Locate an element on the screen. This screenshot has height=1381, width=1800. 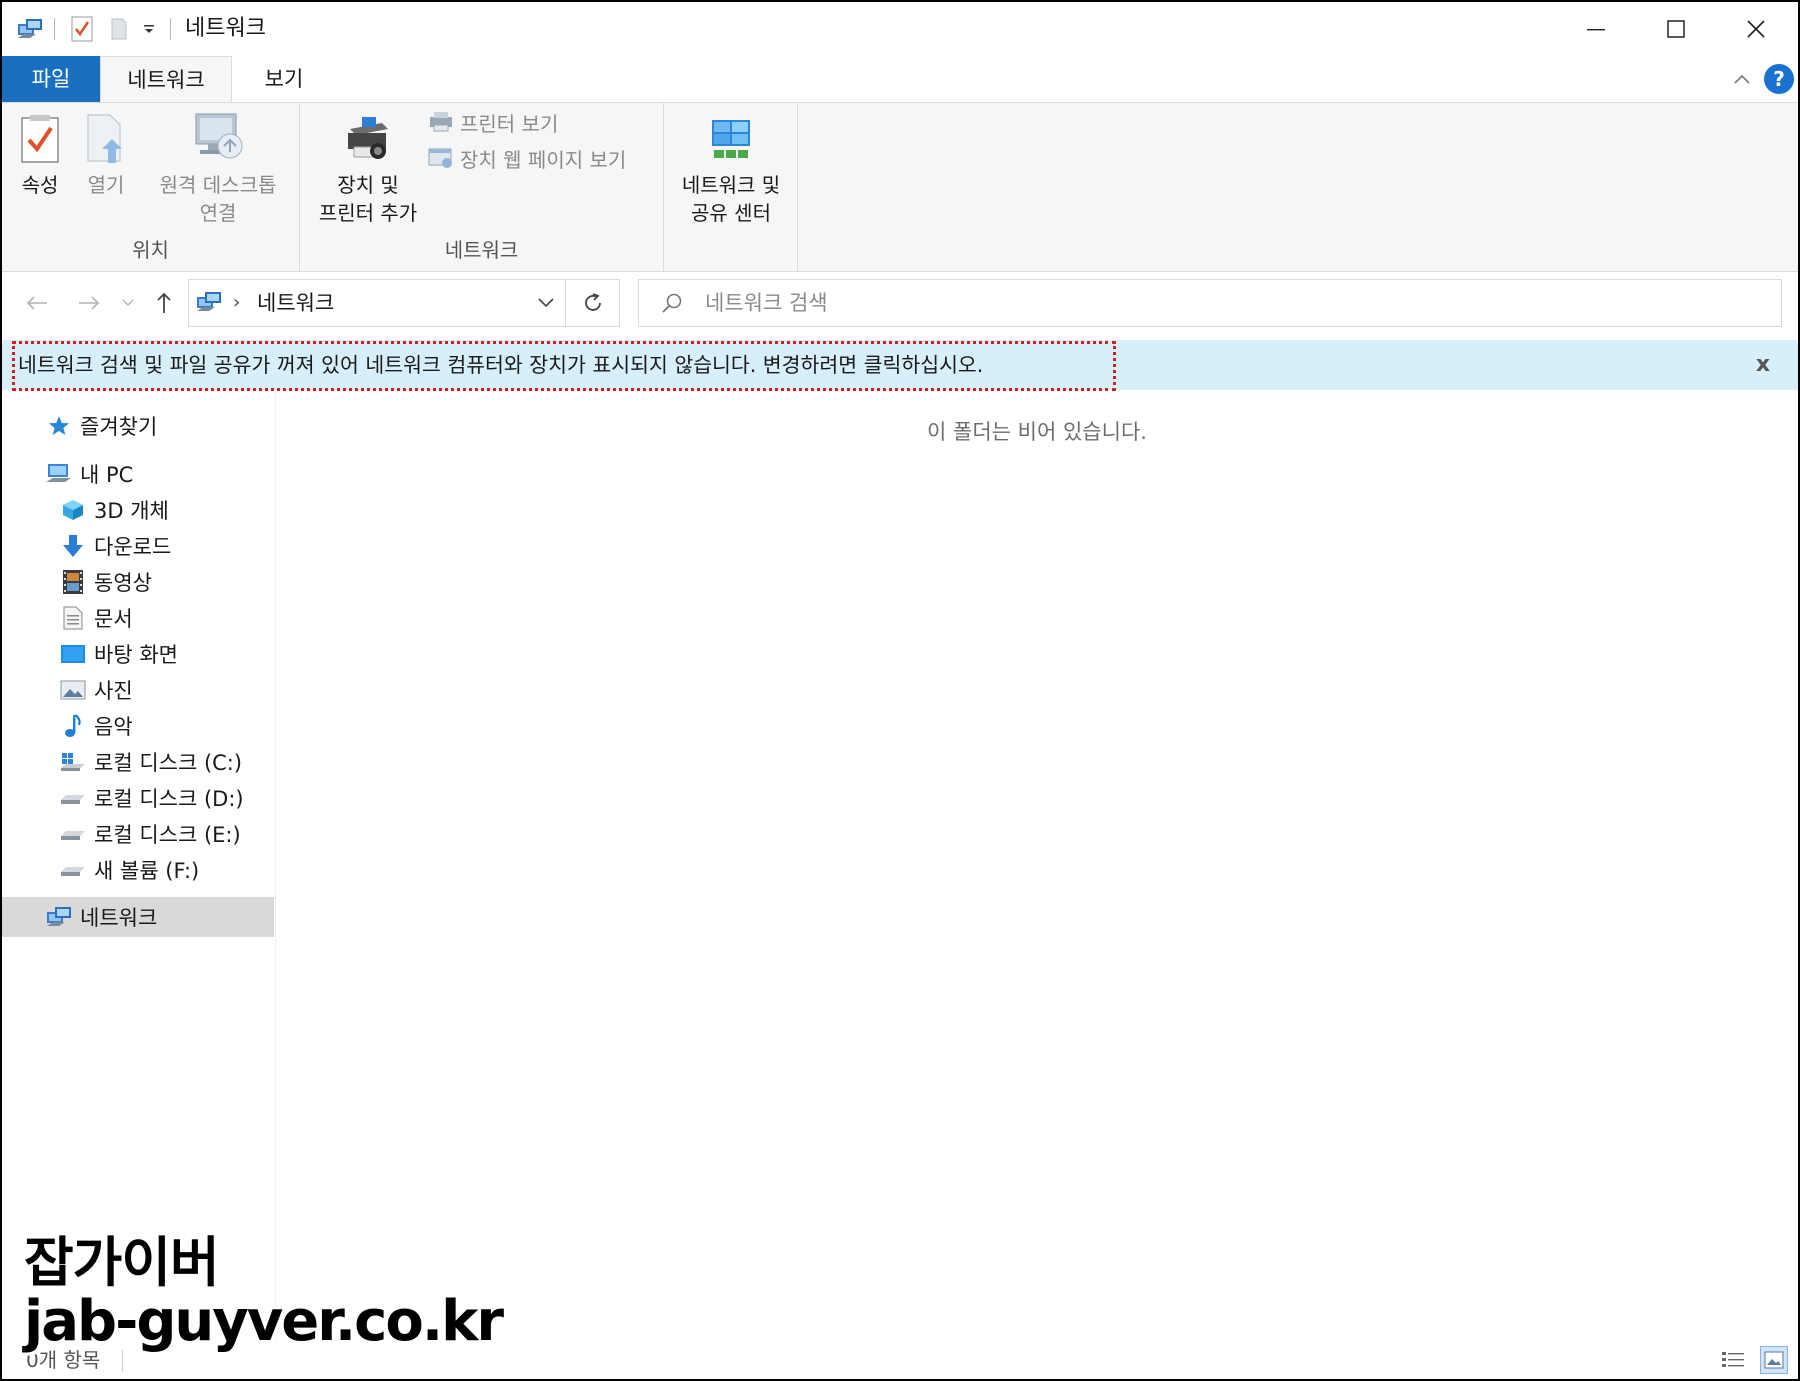
details-view-icon is located at coordinates (1733, 1359).